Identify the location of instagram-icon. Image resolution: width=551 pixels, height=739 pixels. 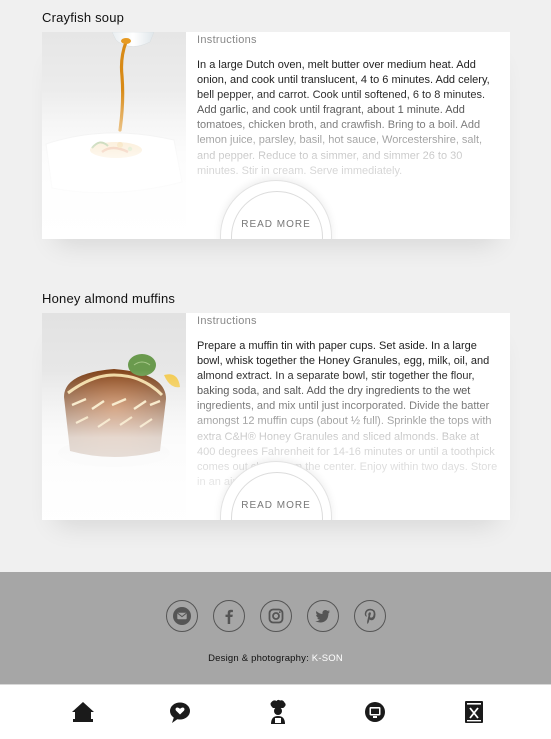
(275, 616).